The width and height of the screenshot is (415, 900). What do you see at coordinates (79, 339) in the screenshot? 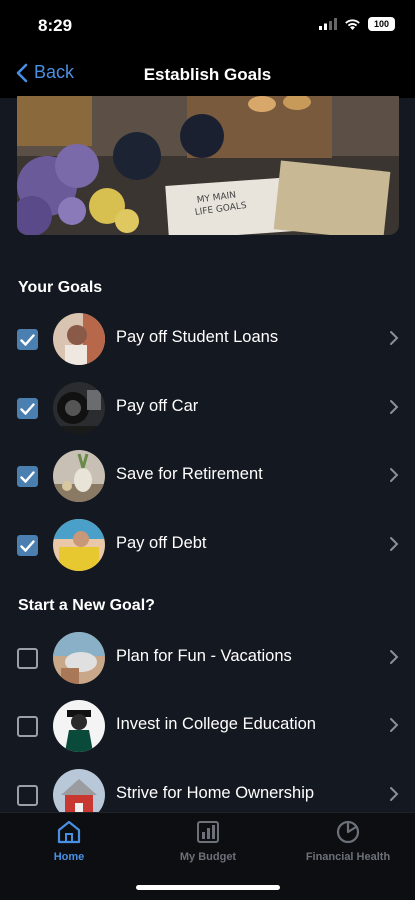
I see `student-loans-photo` at bounding box center [79, 339].